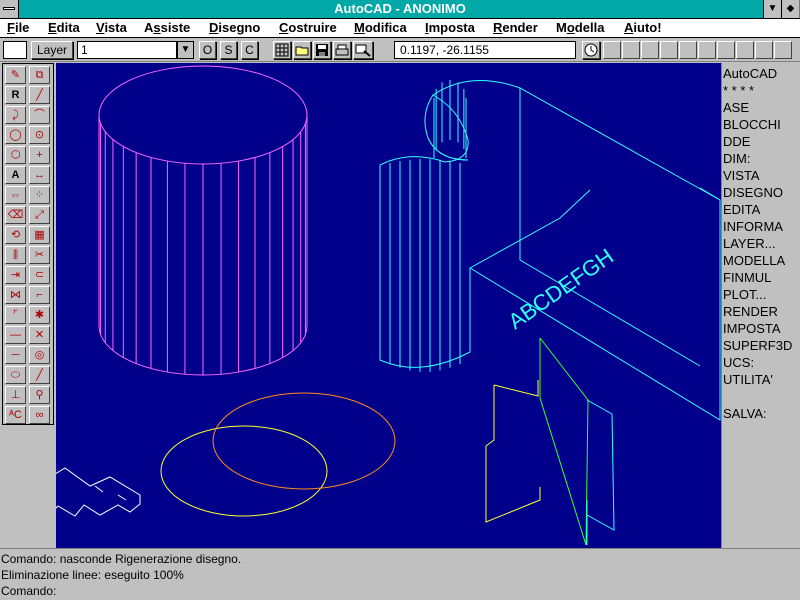 The image size is (800, 600). I want to click on stretch-icon: ⇥, so click(15, 275).